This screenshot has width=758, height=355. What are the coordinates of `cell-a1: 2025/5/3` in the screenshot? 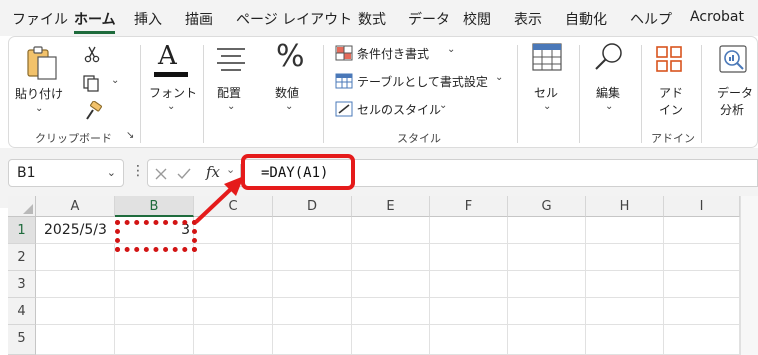 It's located at (75, 230).